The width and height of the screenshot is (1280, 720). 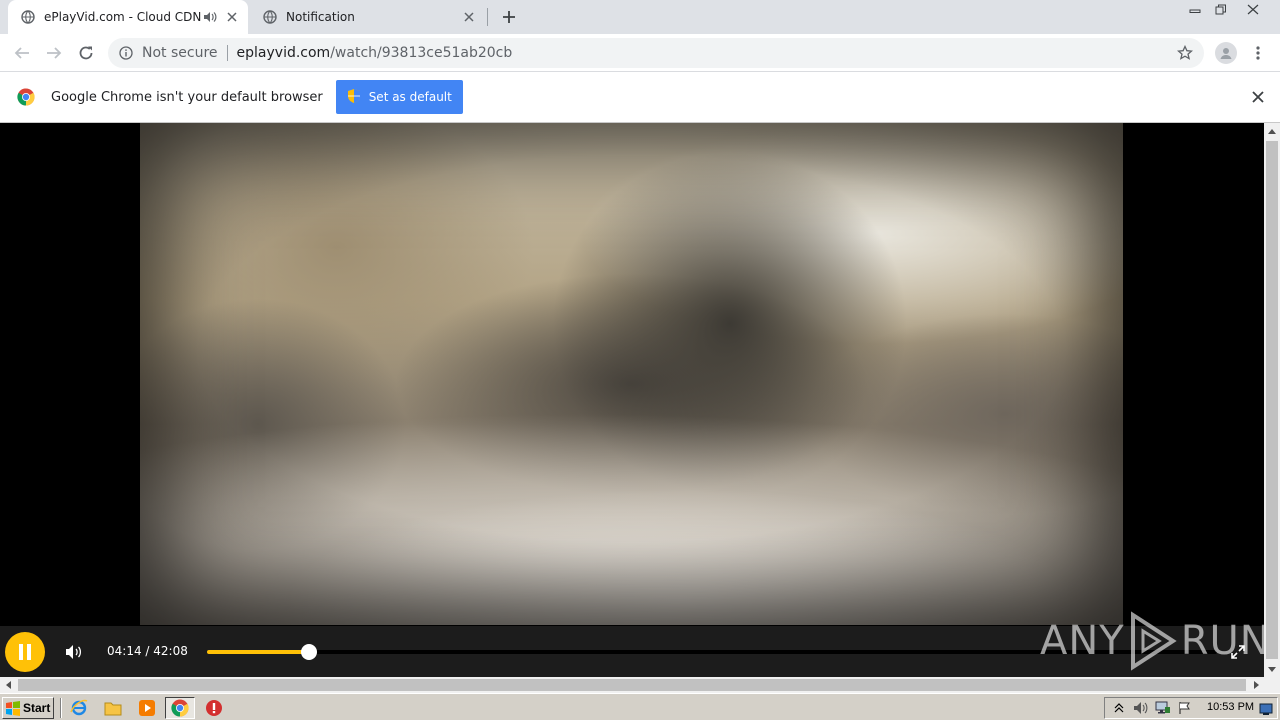 I want to click on security-label: Not secure, so click(x=180, y=53).